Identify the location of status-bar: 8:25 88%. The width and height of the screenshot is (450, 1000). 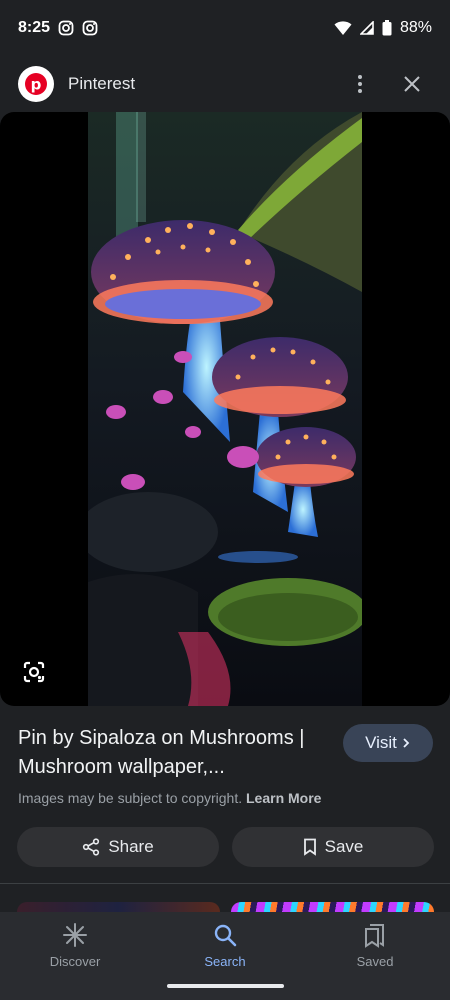
(225, 28).